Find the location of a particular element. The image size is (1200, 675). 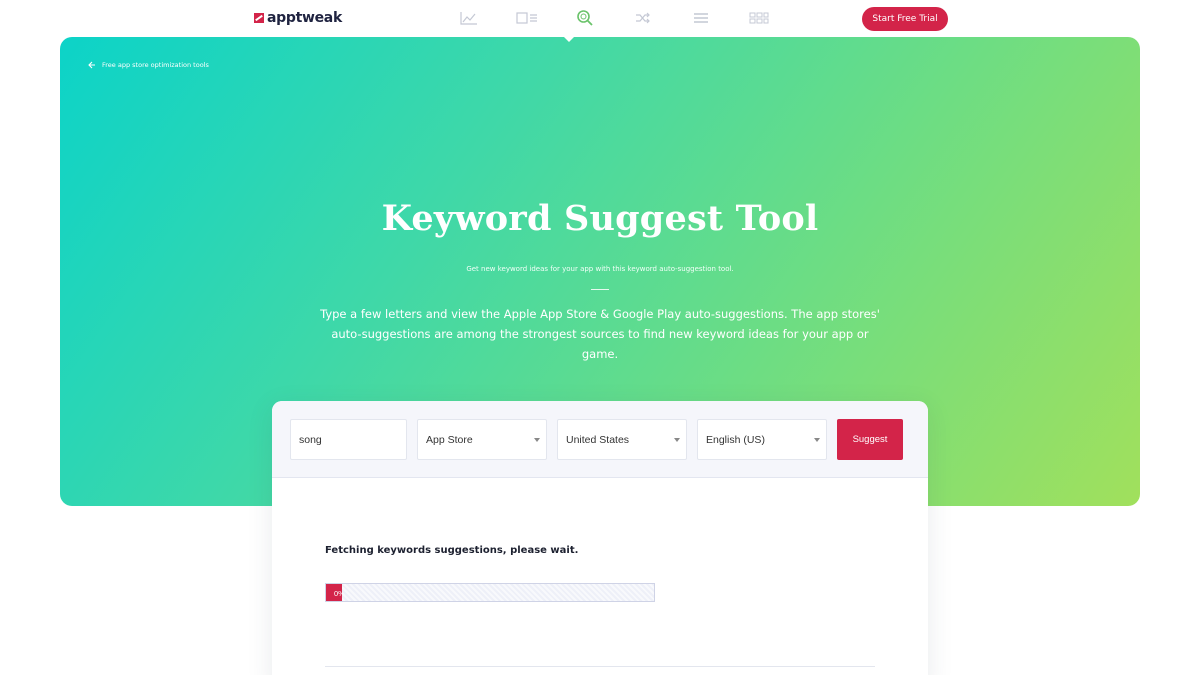

top-nav: apptweak Start Free Trial is located at coordinates (600, 18).